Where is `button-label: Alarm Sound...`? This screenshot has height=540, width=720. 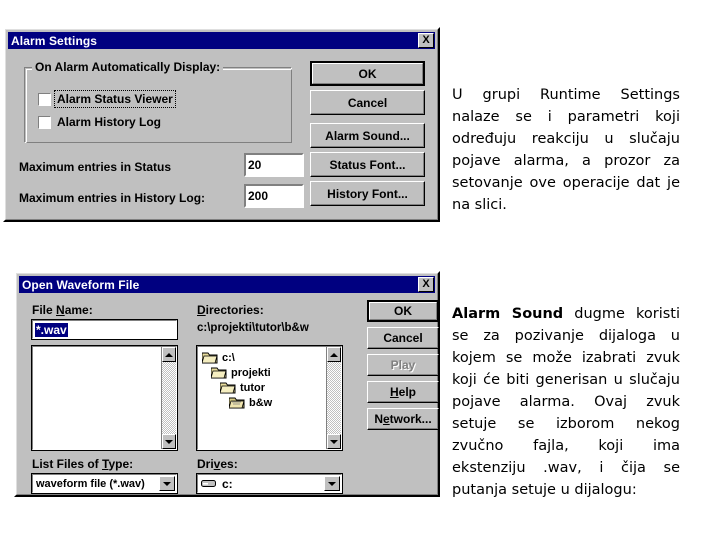 button-label: Alarm Sound... is located at coordinates (367, 135).